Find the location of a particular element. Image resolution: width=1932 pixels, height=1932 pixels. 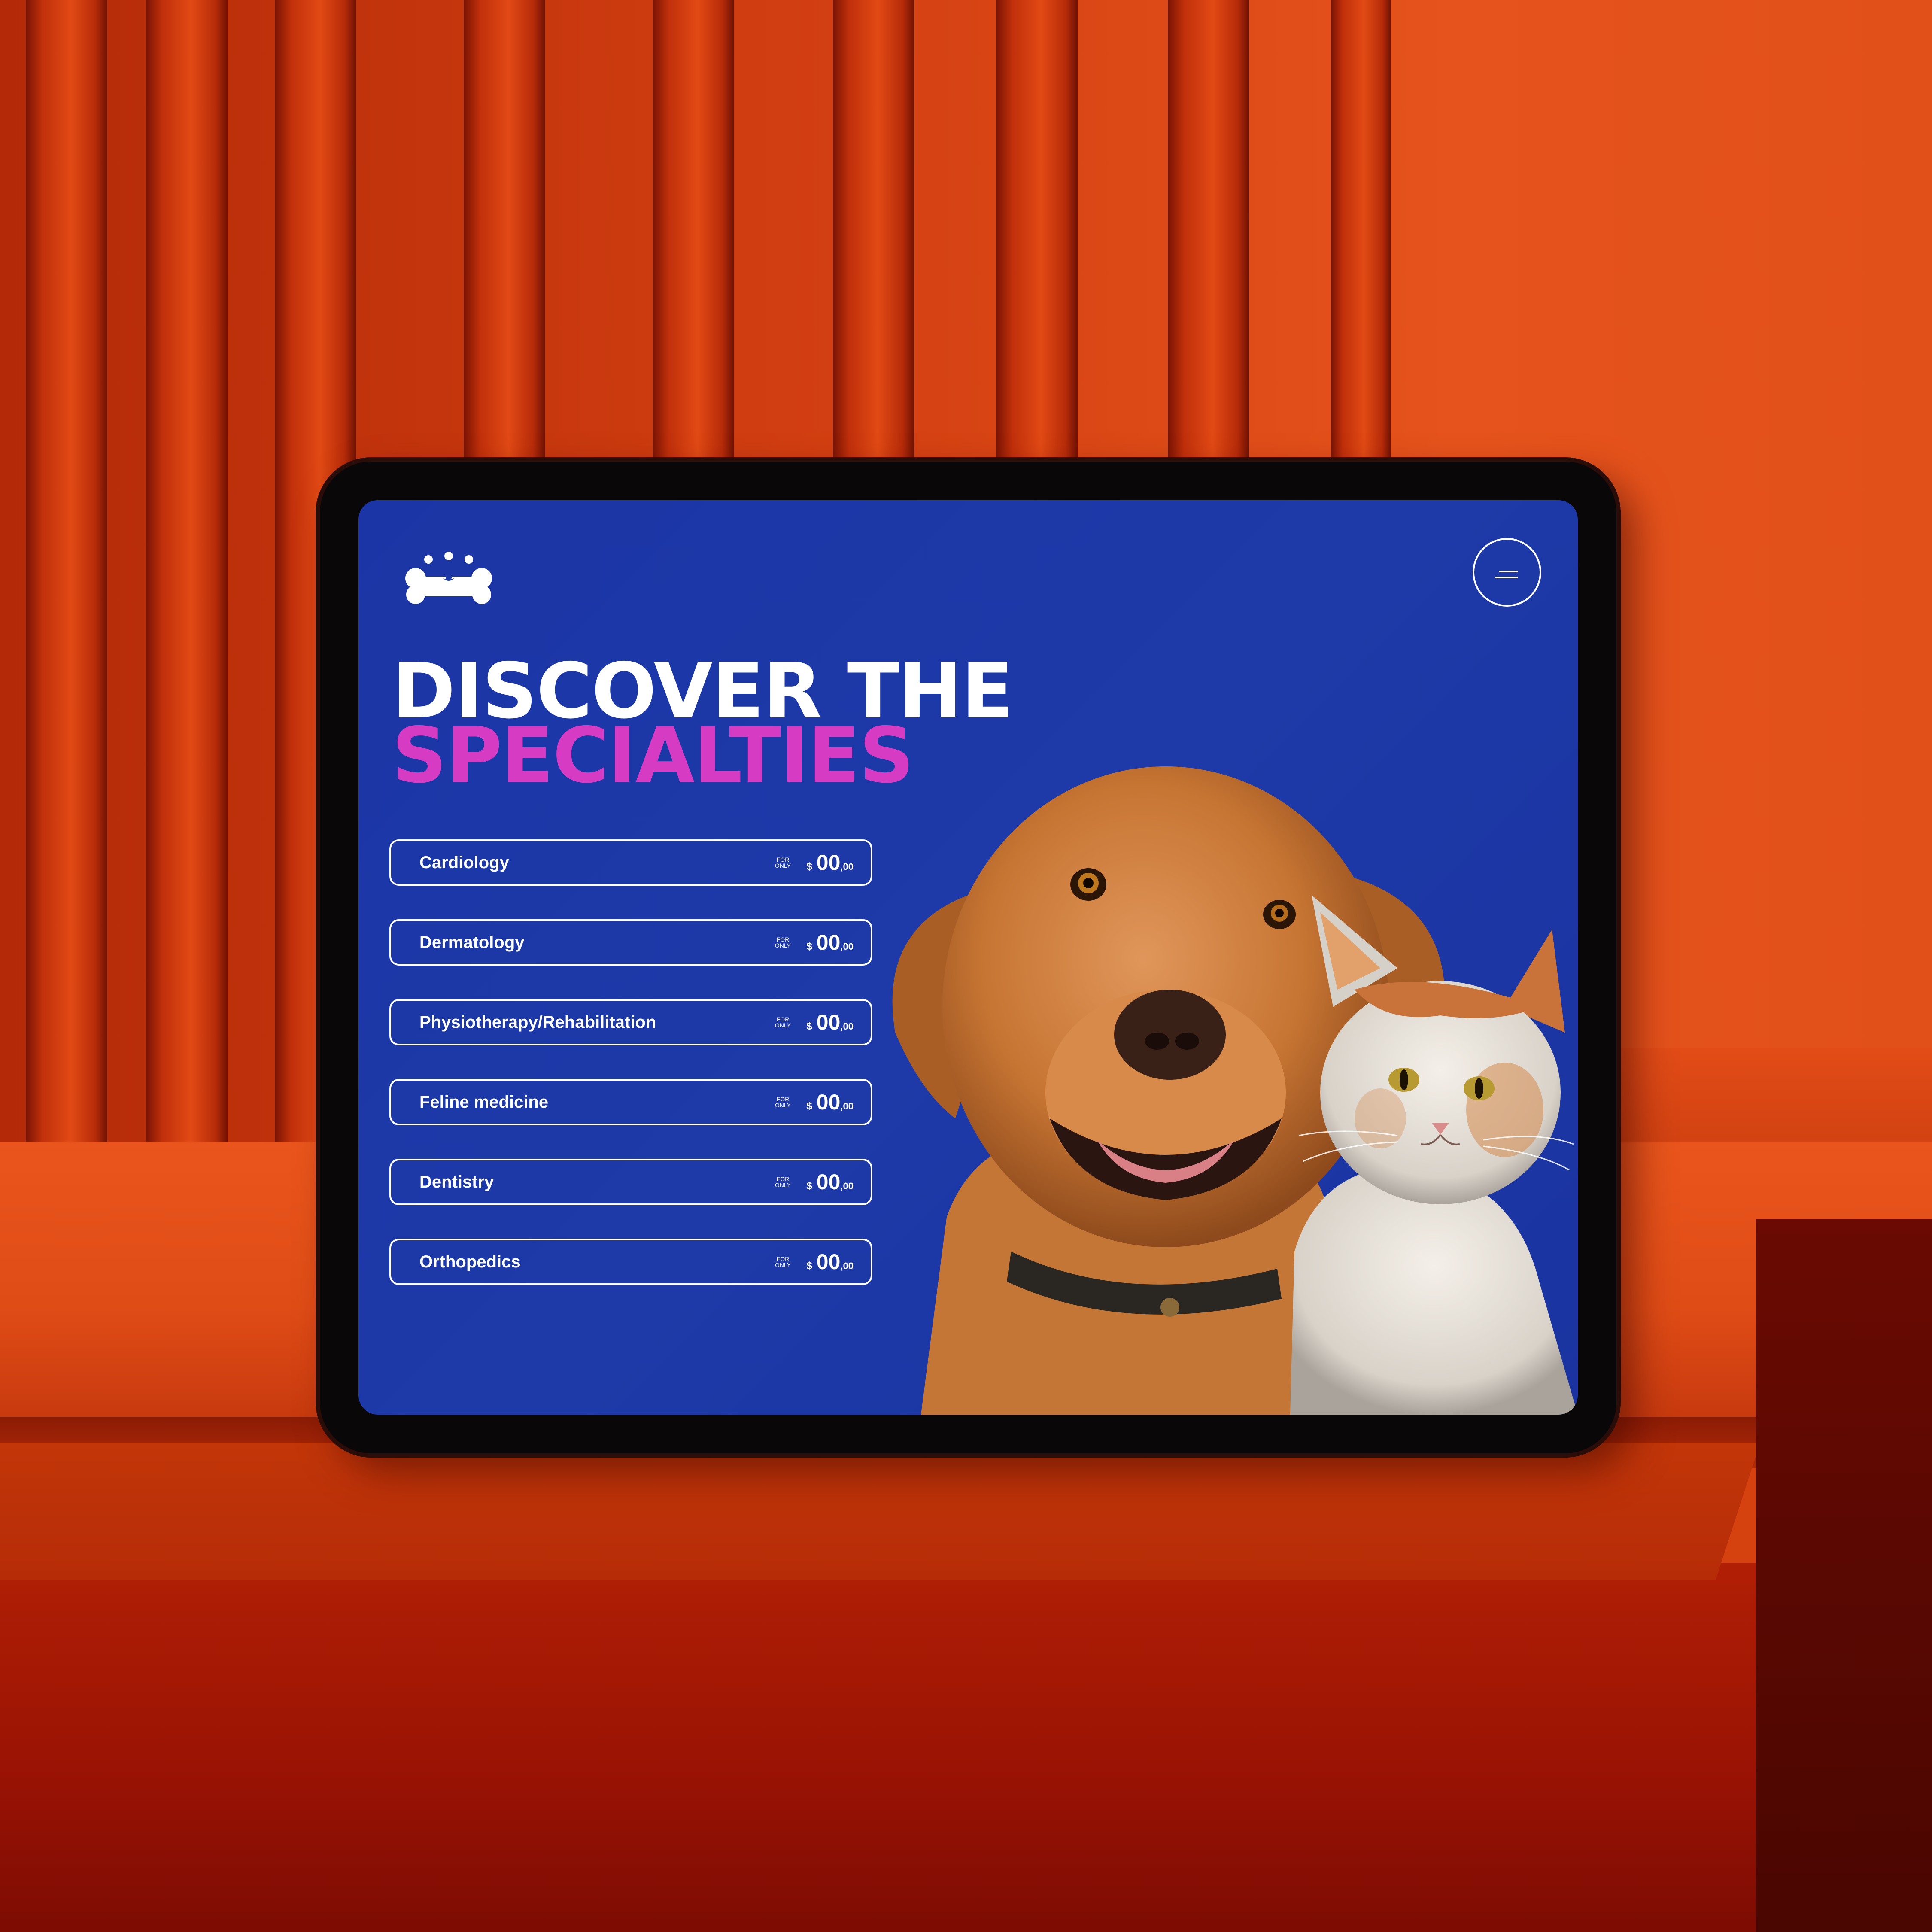

display-block-side is located at coordinates (1844, 1576).